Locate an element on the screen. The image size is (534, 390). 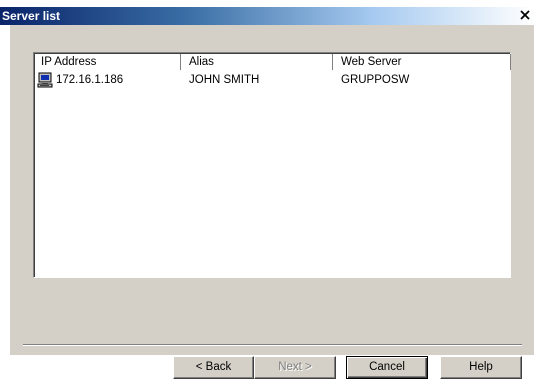
column-header-web-server: Web Server is located at coordinates (423, 62).